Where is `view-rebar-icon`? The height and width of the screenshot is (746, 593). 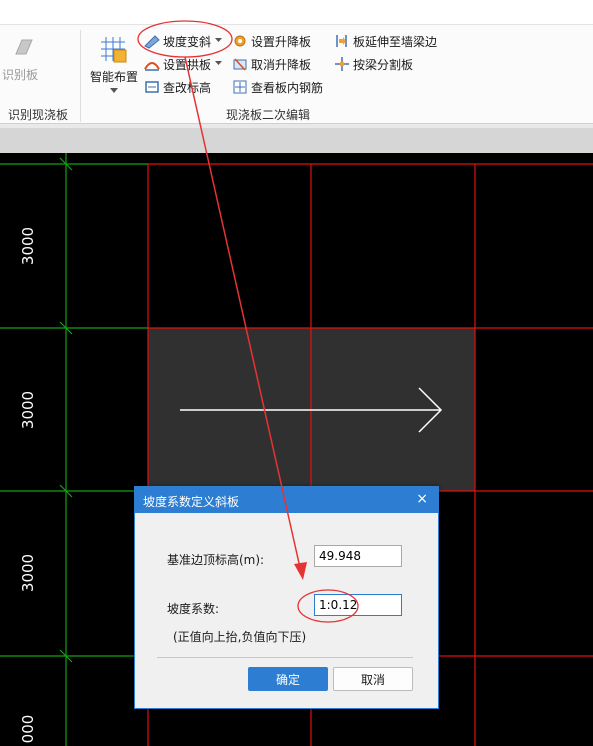 view-rebar-icon is located at coordinates (240, 87).